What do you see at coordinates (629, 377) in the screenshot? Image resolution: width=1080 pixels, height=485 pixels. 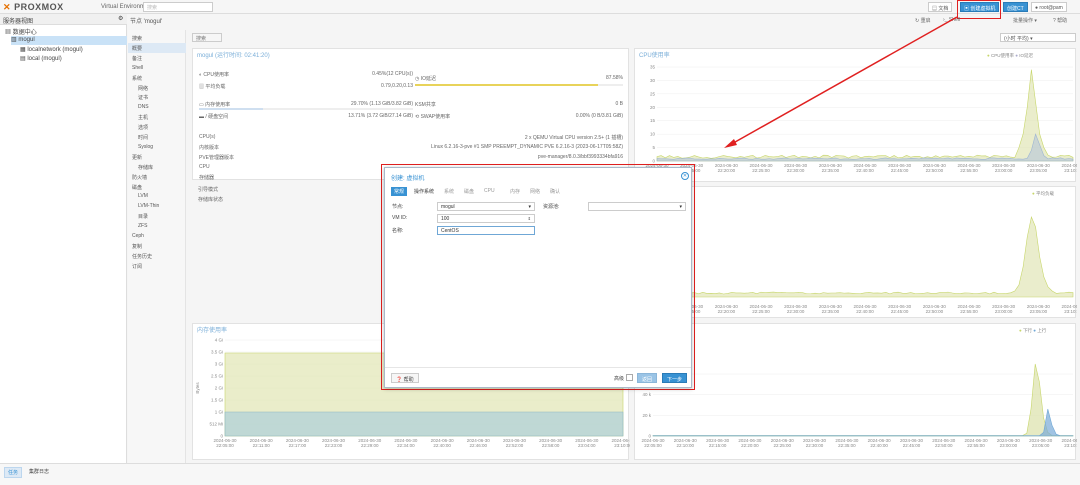 I see `advanced-checkbox` at bounding box center [629, 377].